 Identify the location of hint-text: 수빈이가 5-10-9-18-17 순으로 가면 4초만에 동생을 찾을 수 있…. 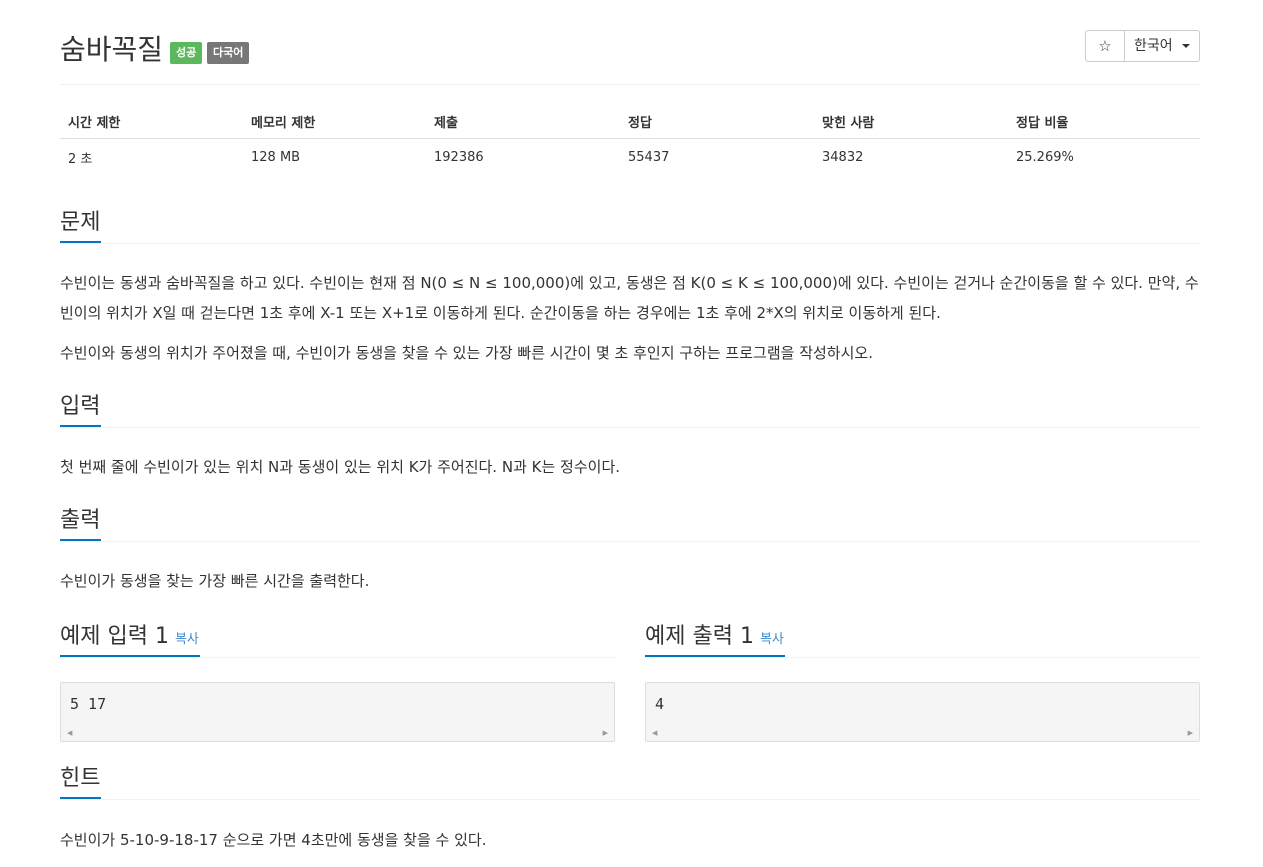
(273, 840).